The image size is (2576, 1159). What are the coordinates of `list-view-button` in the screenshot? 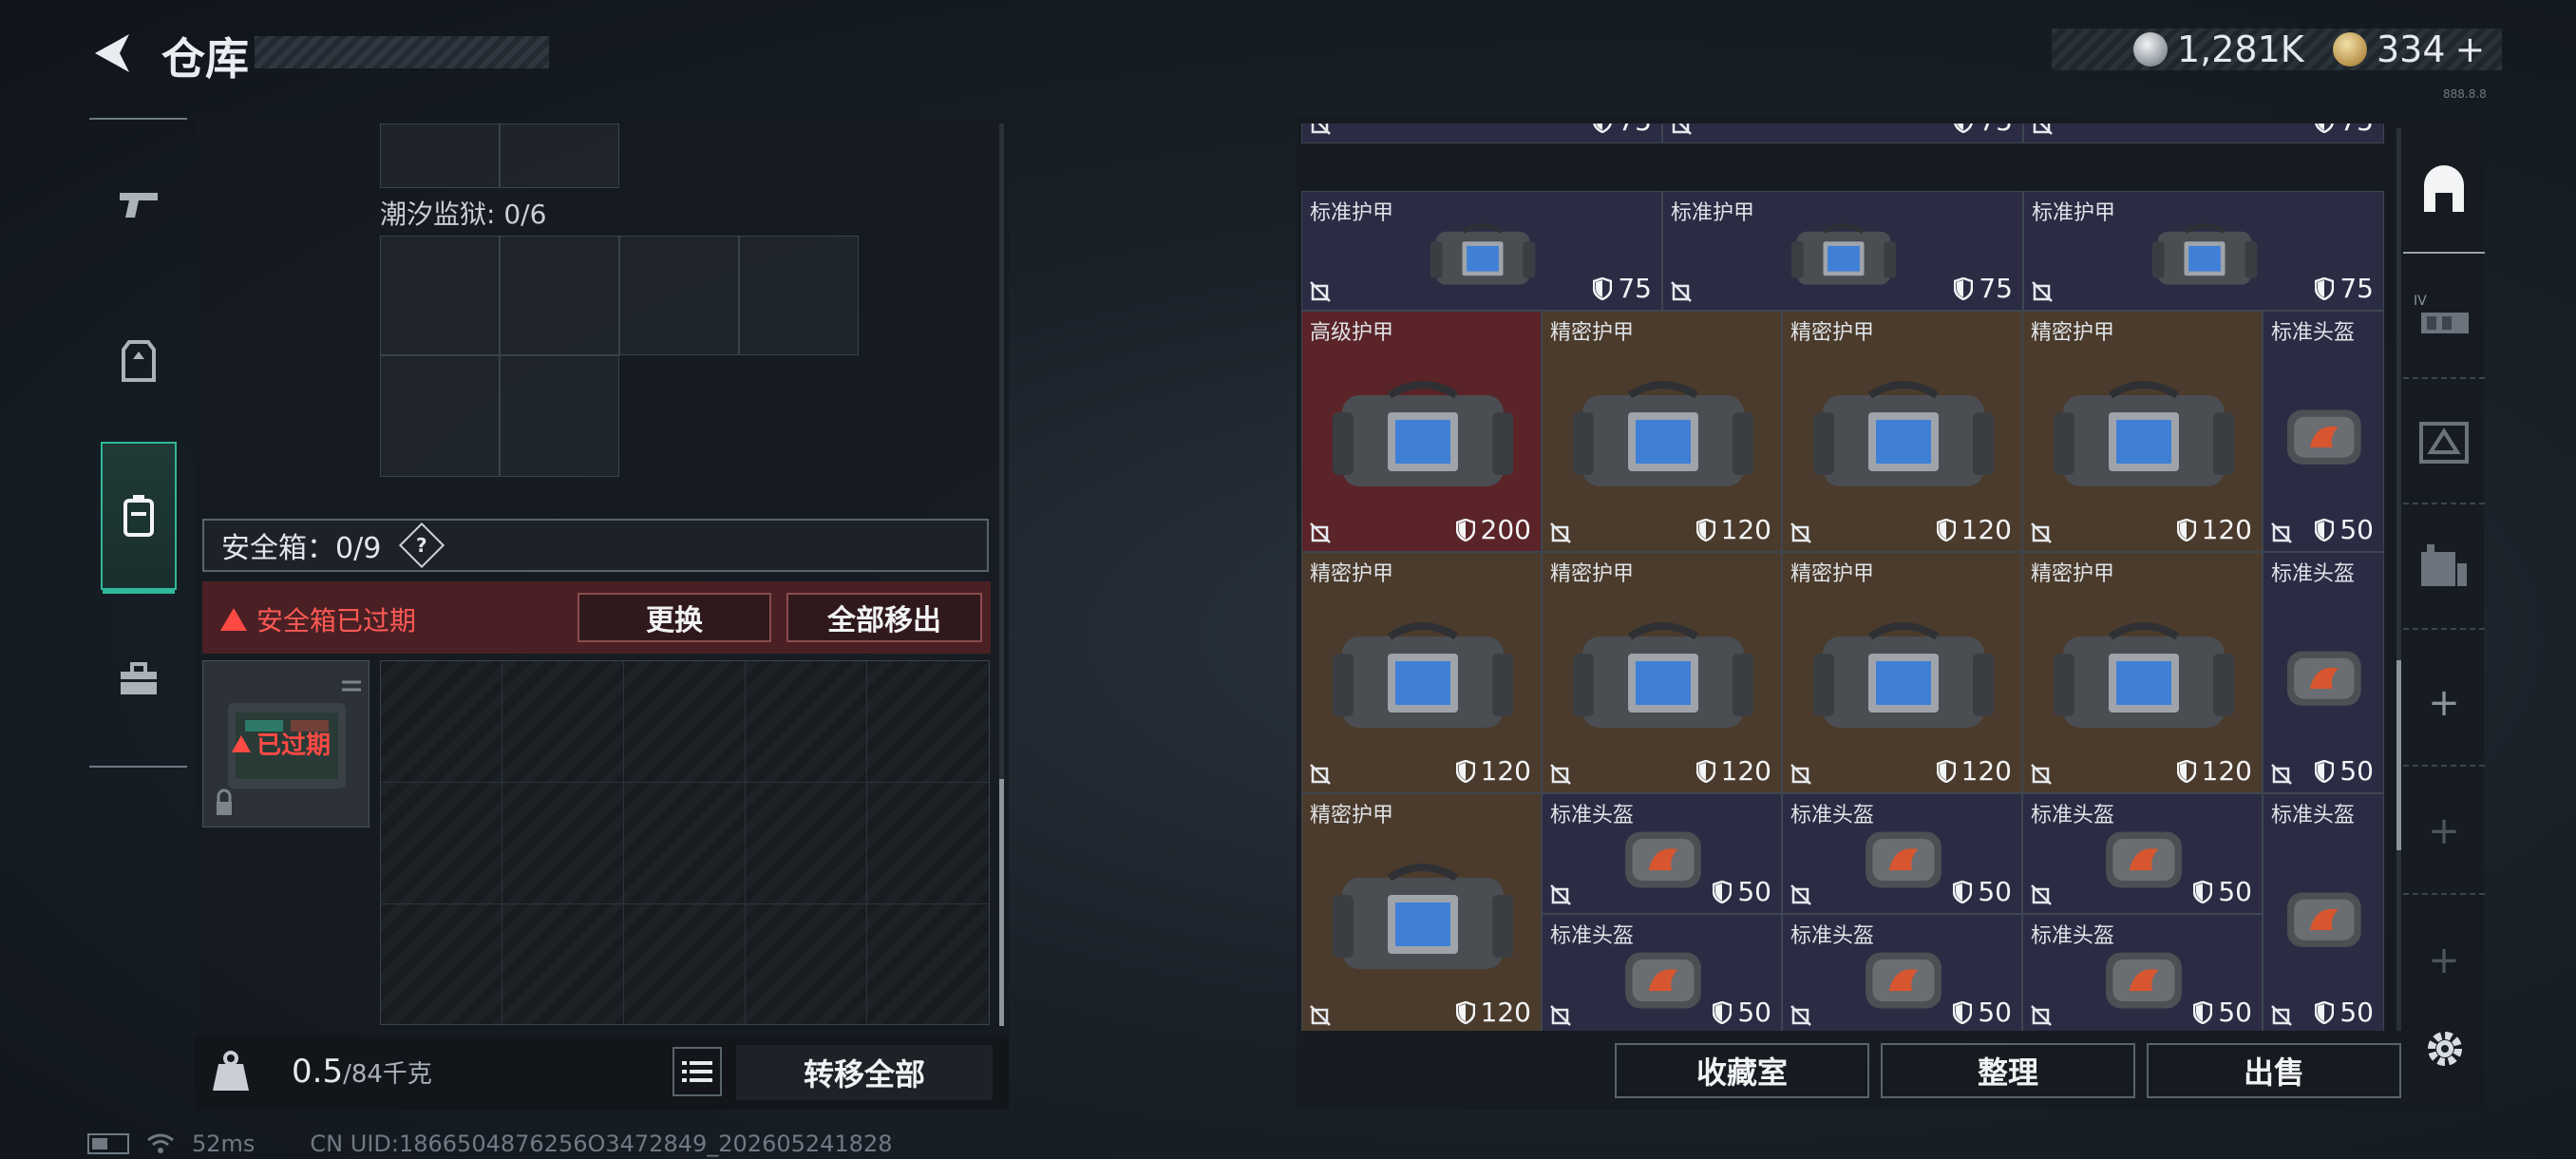 It's located at (697, 1071).